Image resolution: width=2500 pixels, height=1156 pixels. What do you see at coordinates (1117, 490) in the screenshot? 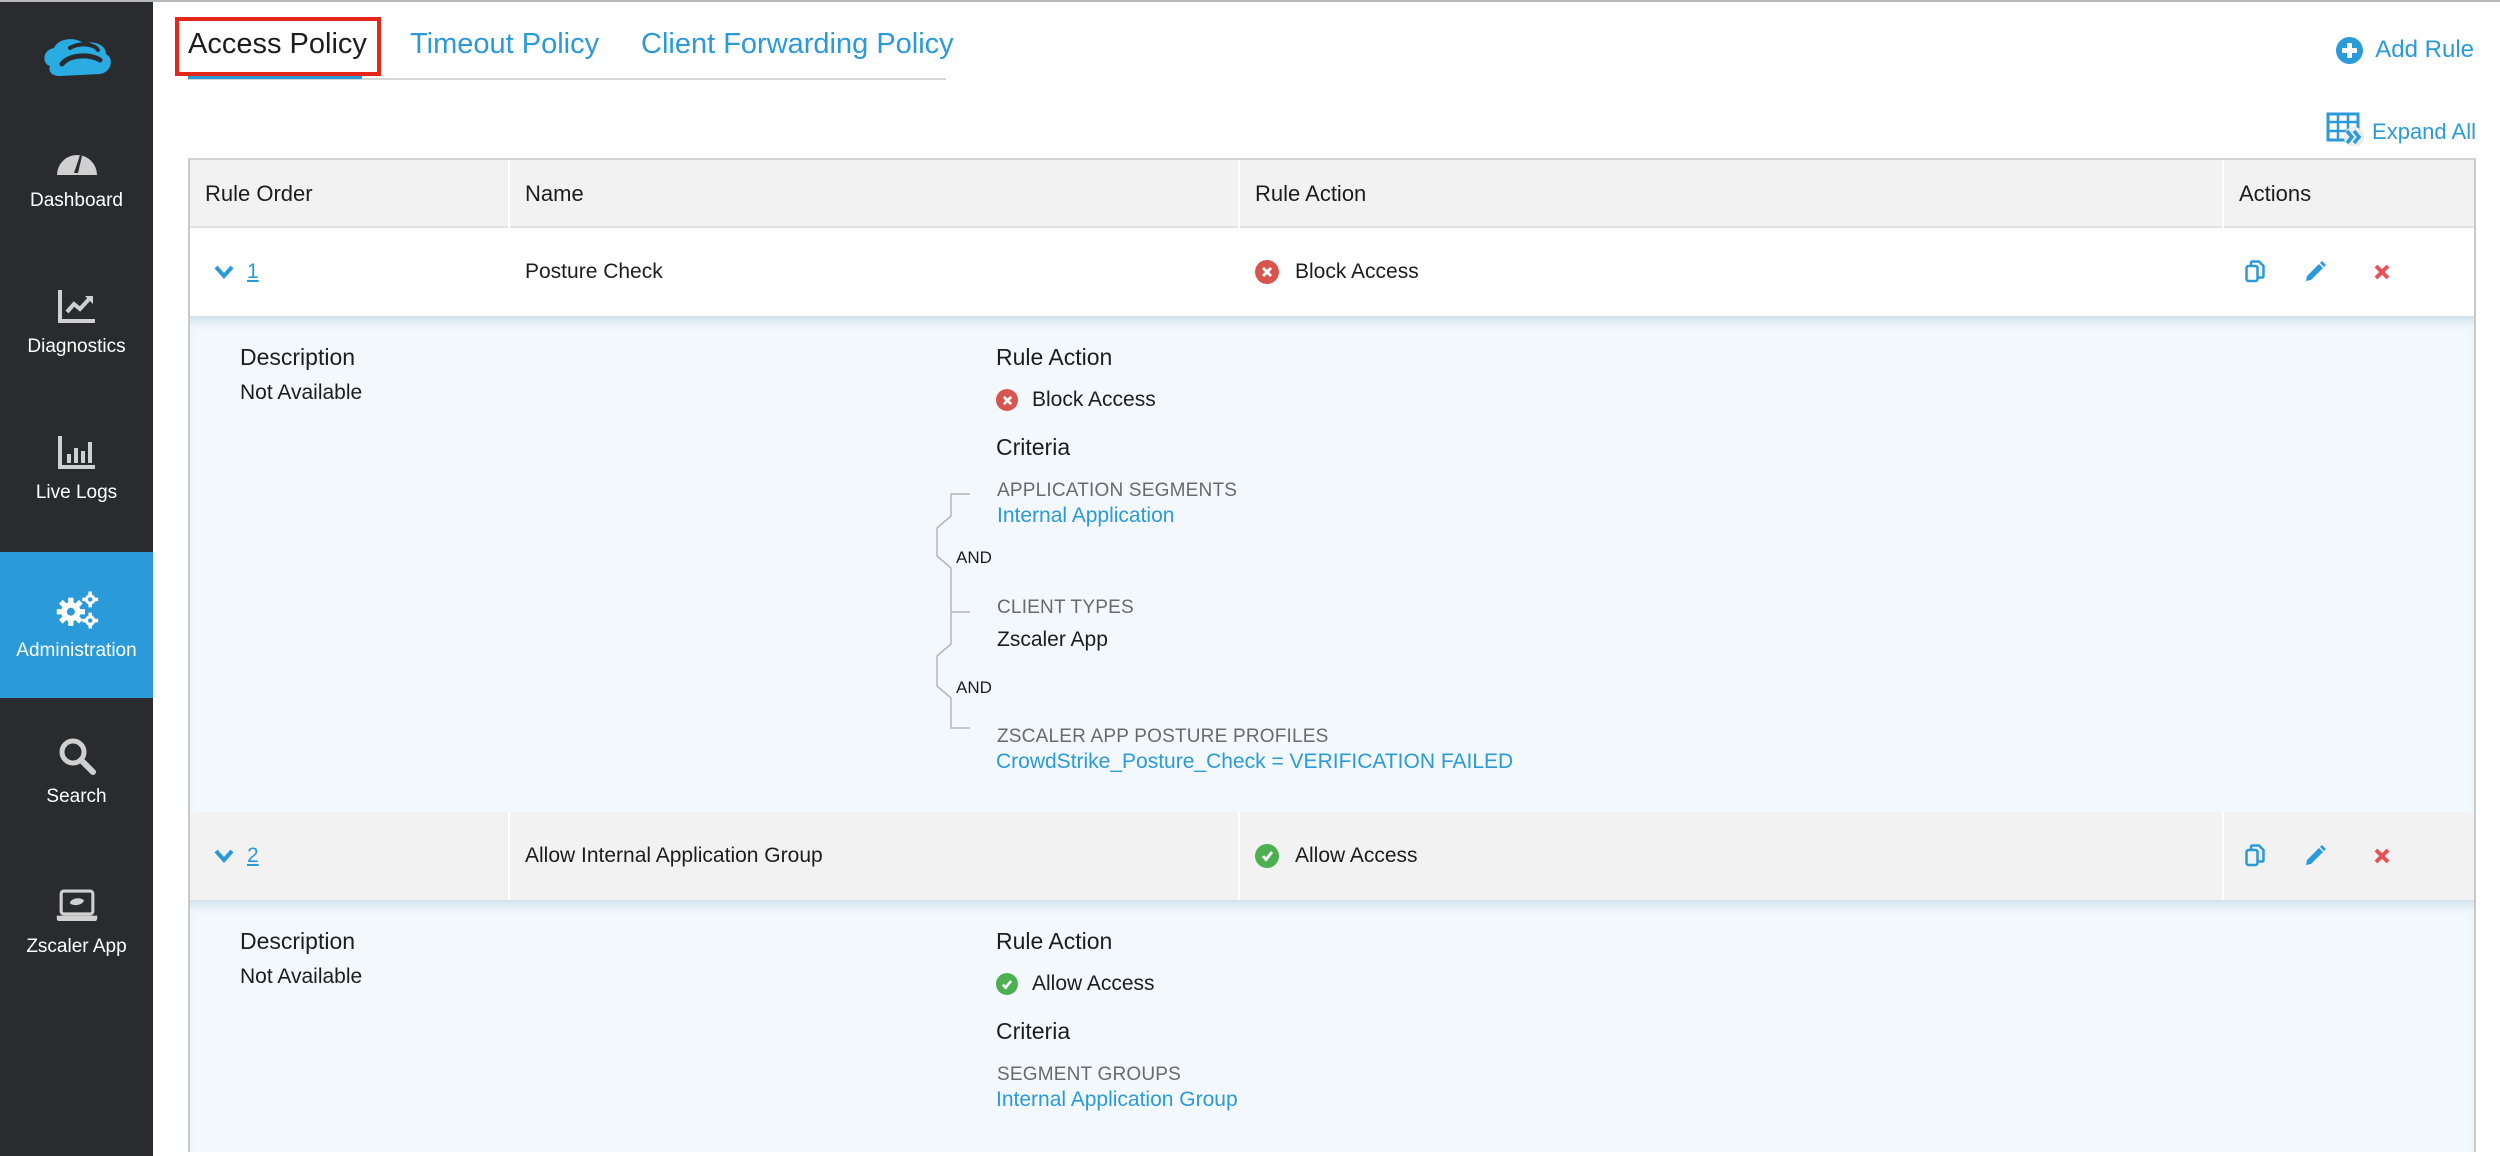
I see `criteria-caption: APPLICATION SEGMENTS` at bounding box center [1117, 490].